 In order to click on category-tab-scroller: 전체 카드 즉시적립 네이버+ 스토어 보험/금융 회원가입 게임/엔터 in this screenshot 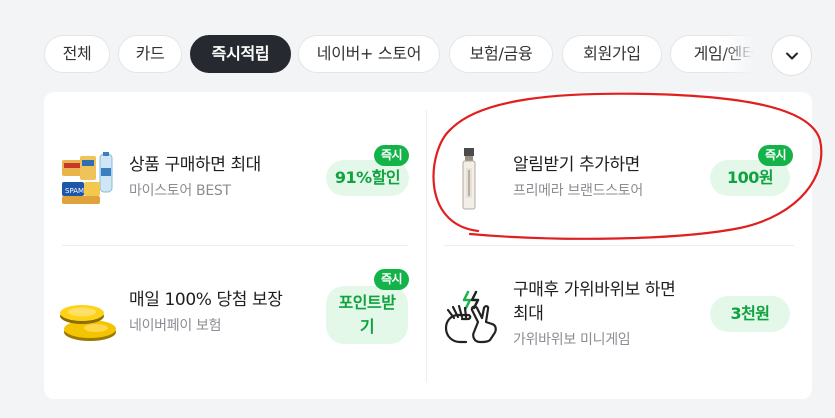, I will do `click(403, 54)`.